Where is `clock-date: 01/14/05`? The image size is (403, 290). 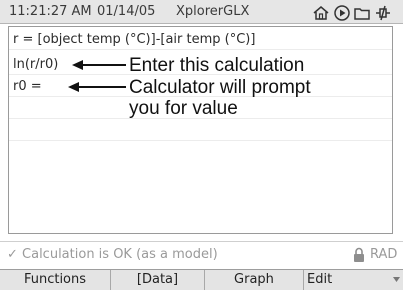 clock-date: 01/14/05 is located at coordinates (126, 11).